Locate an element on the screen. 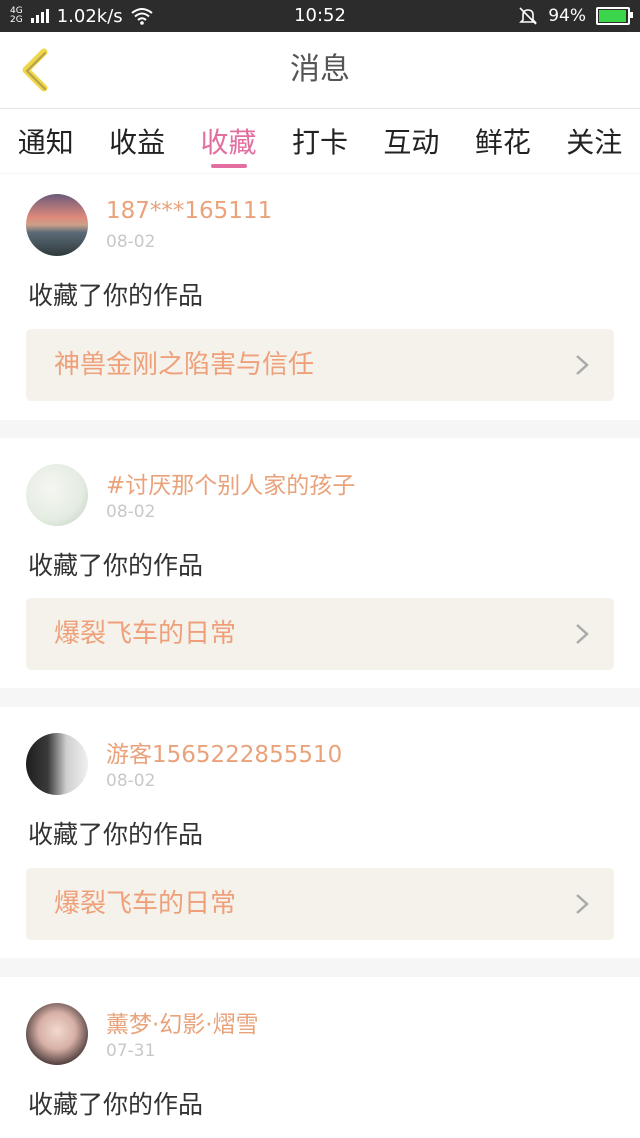 The height and width of the screenshot is (1138, 640). app-header: 消息 is located at coordinates (320, 70).